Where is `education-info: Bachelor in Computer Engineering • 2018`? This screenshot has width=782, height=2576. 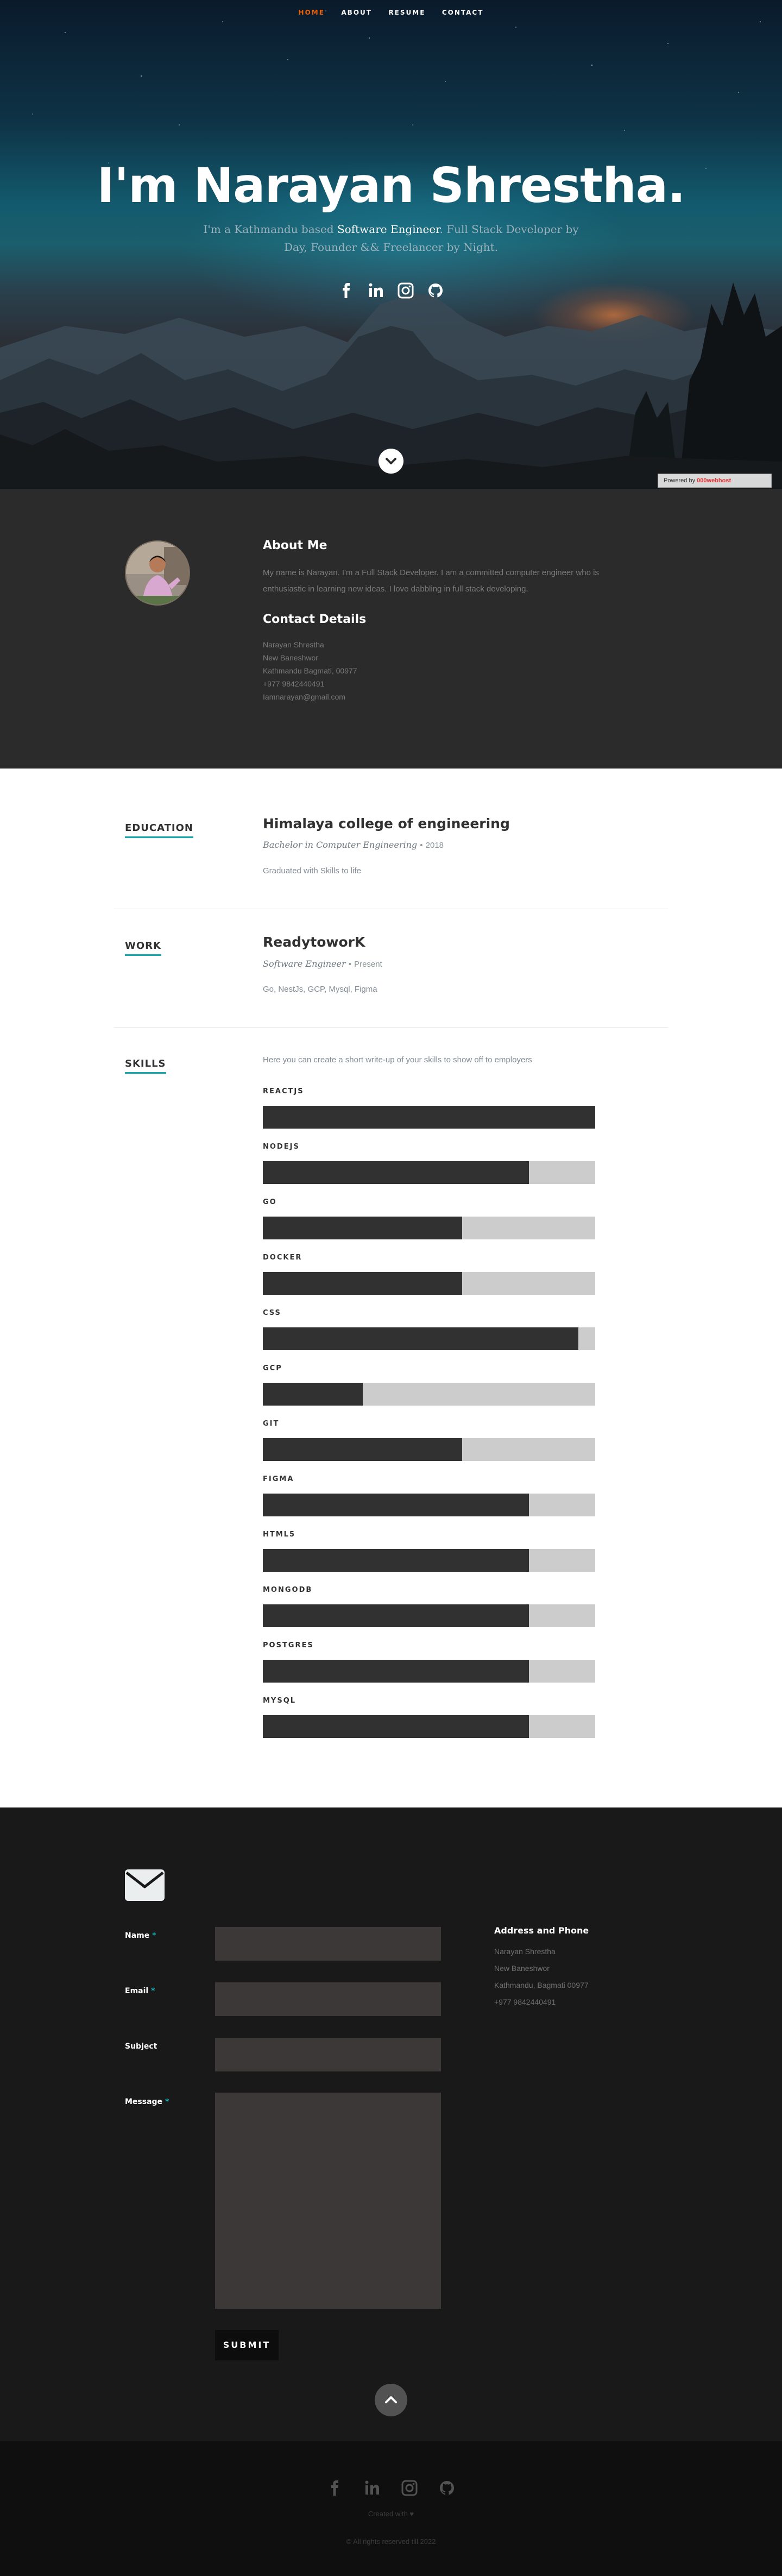 education-info: Bachelor in Computer Engineering • 2018 is located at coordinates (353, 845).